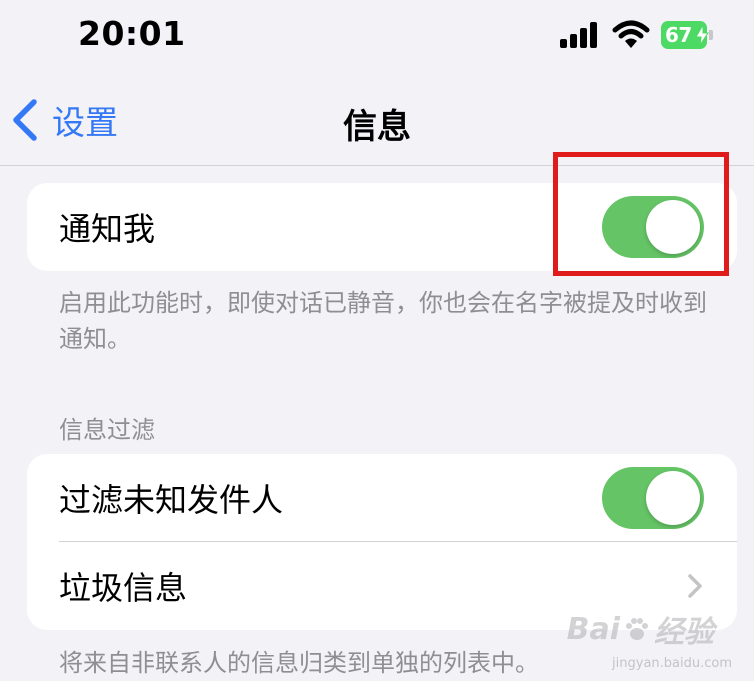 This screenshot has width=754, height=681. I want to click on notify-me-toggle, so click(653, 227).